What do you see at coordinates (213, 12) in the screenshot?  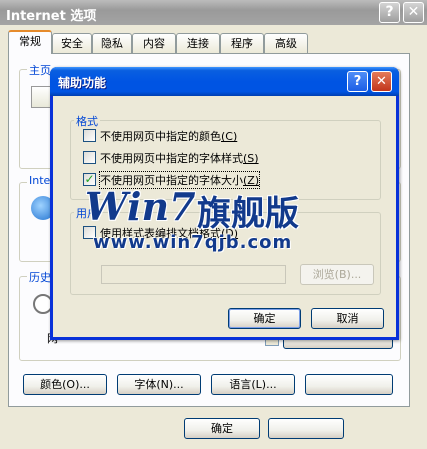 I see `main-title-bar: Internet 选项 ? ✕` at bounding box center [213, 12].